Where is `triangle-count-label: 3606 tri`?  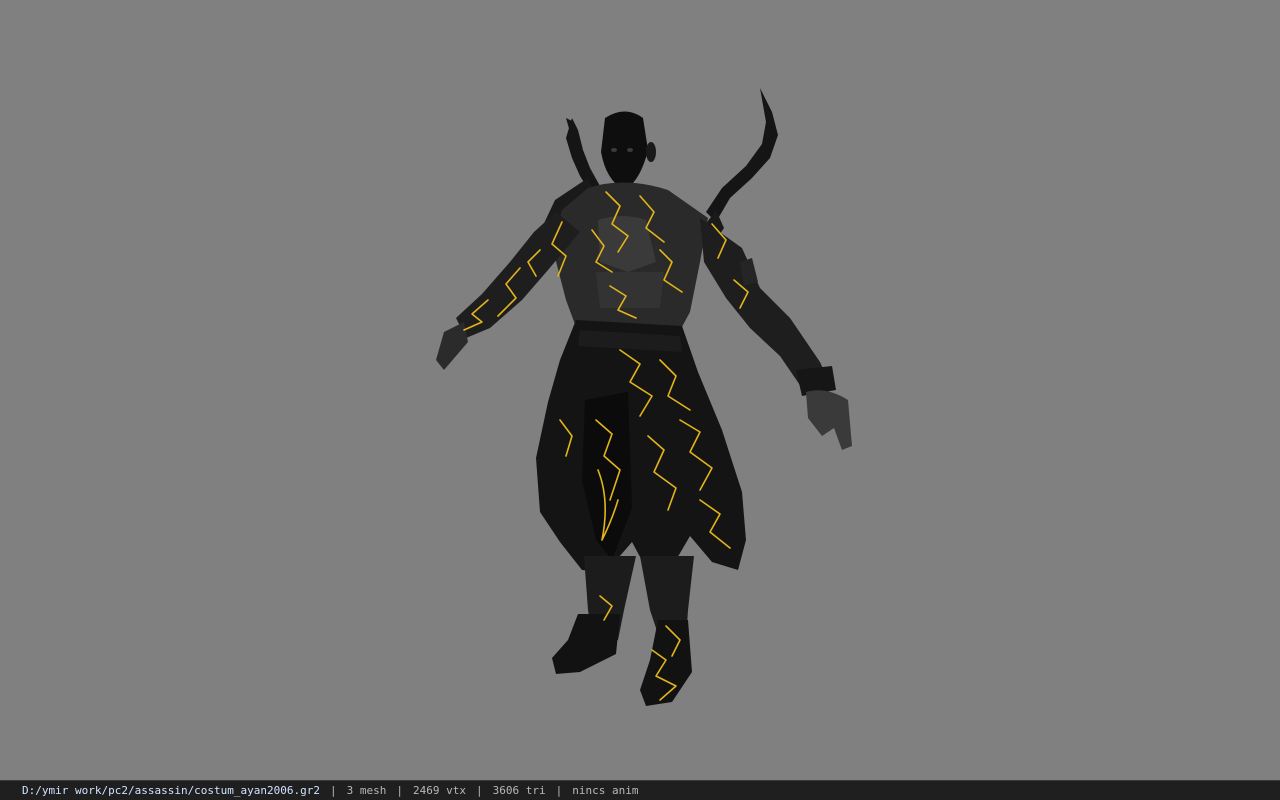
triangle-count-label: 3606 tri is located at coordinates (519, 790).